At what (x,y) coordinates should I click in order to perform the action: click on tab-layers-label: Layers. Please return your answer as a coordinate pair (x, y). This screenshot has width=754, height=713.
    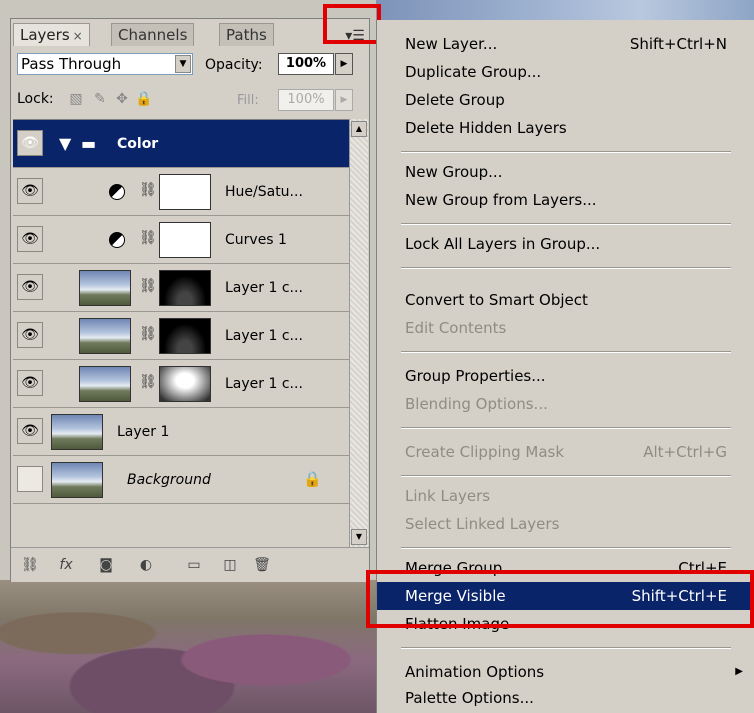
    Looking at the image, I should click on (45, 35).